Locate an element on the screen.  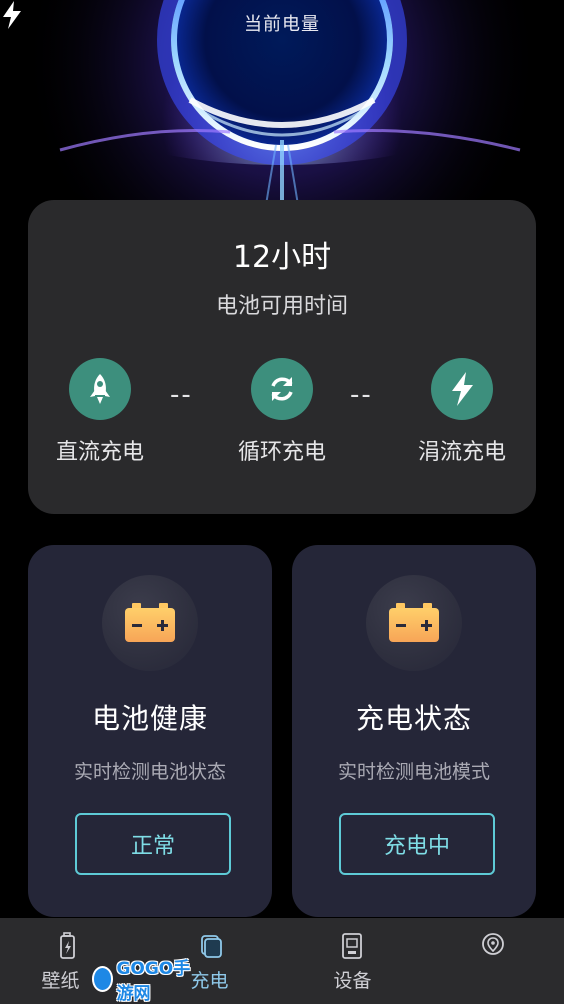
battery-time-label: 电池可用时间 is located at coordinates (281, 306).